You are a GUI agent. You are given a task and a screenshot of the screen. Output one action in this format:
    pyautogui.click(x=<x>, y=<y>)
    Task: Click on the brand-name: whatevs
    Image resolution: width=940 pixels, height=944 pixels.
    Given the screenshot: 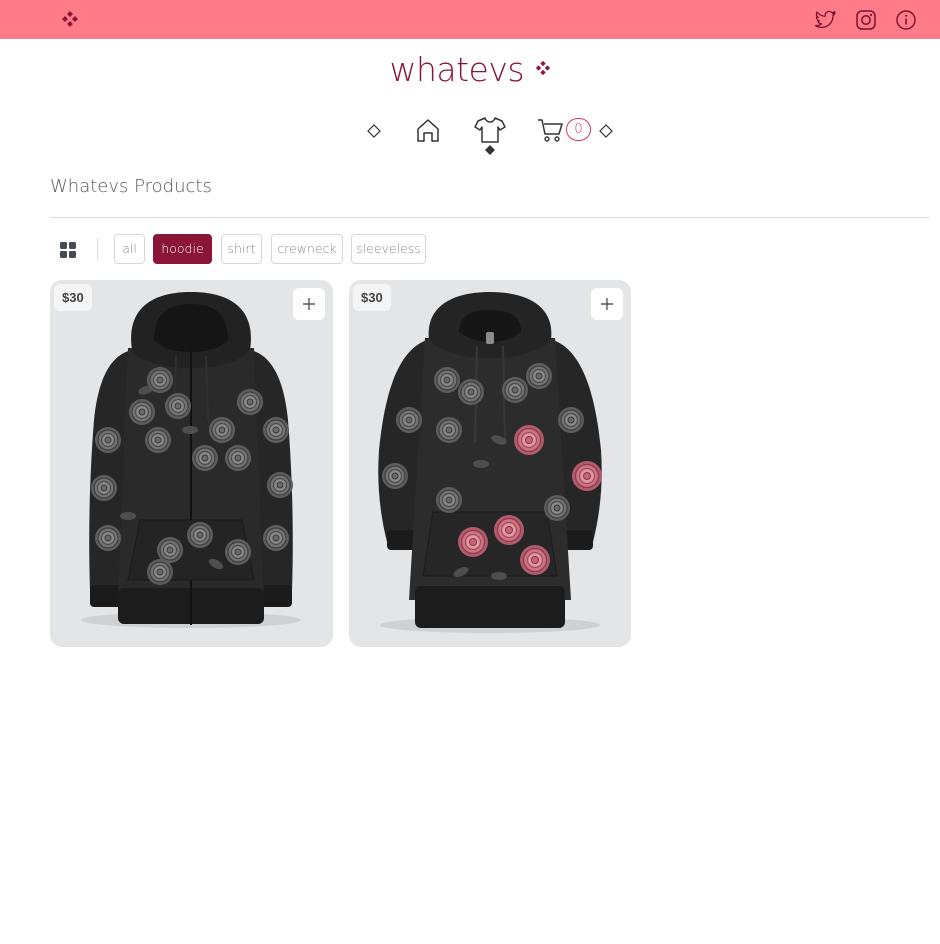 What is the action you would take?
    pyautogui.click(x=456, y=69)
    